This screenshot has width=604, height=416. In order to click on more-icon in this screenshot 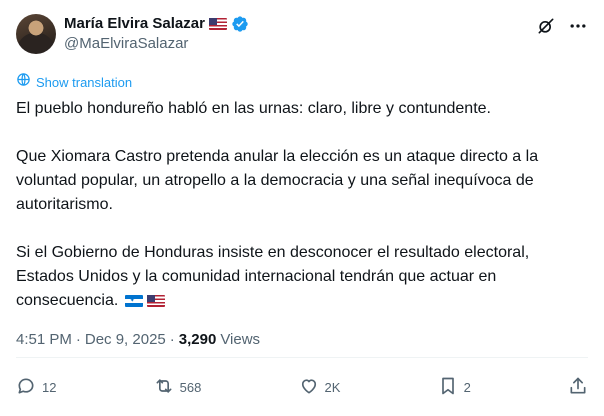, I will do `click(578, 26)`.